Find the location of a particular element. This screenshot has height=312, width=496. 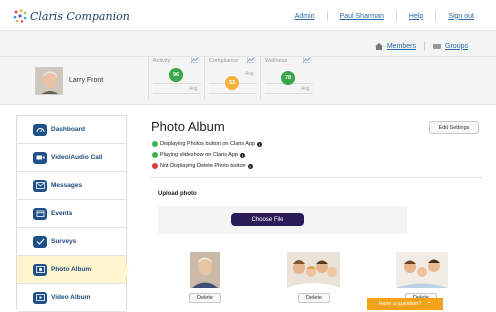

metric-wellness: Wellness 78 Avg is located at coordinates (288, 78).